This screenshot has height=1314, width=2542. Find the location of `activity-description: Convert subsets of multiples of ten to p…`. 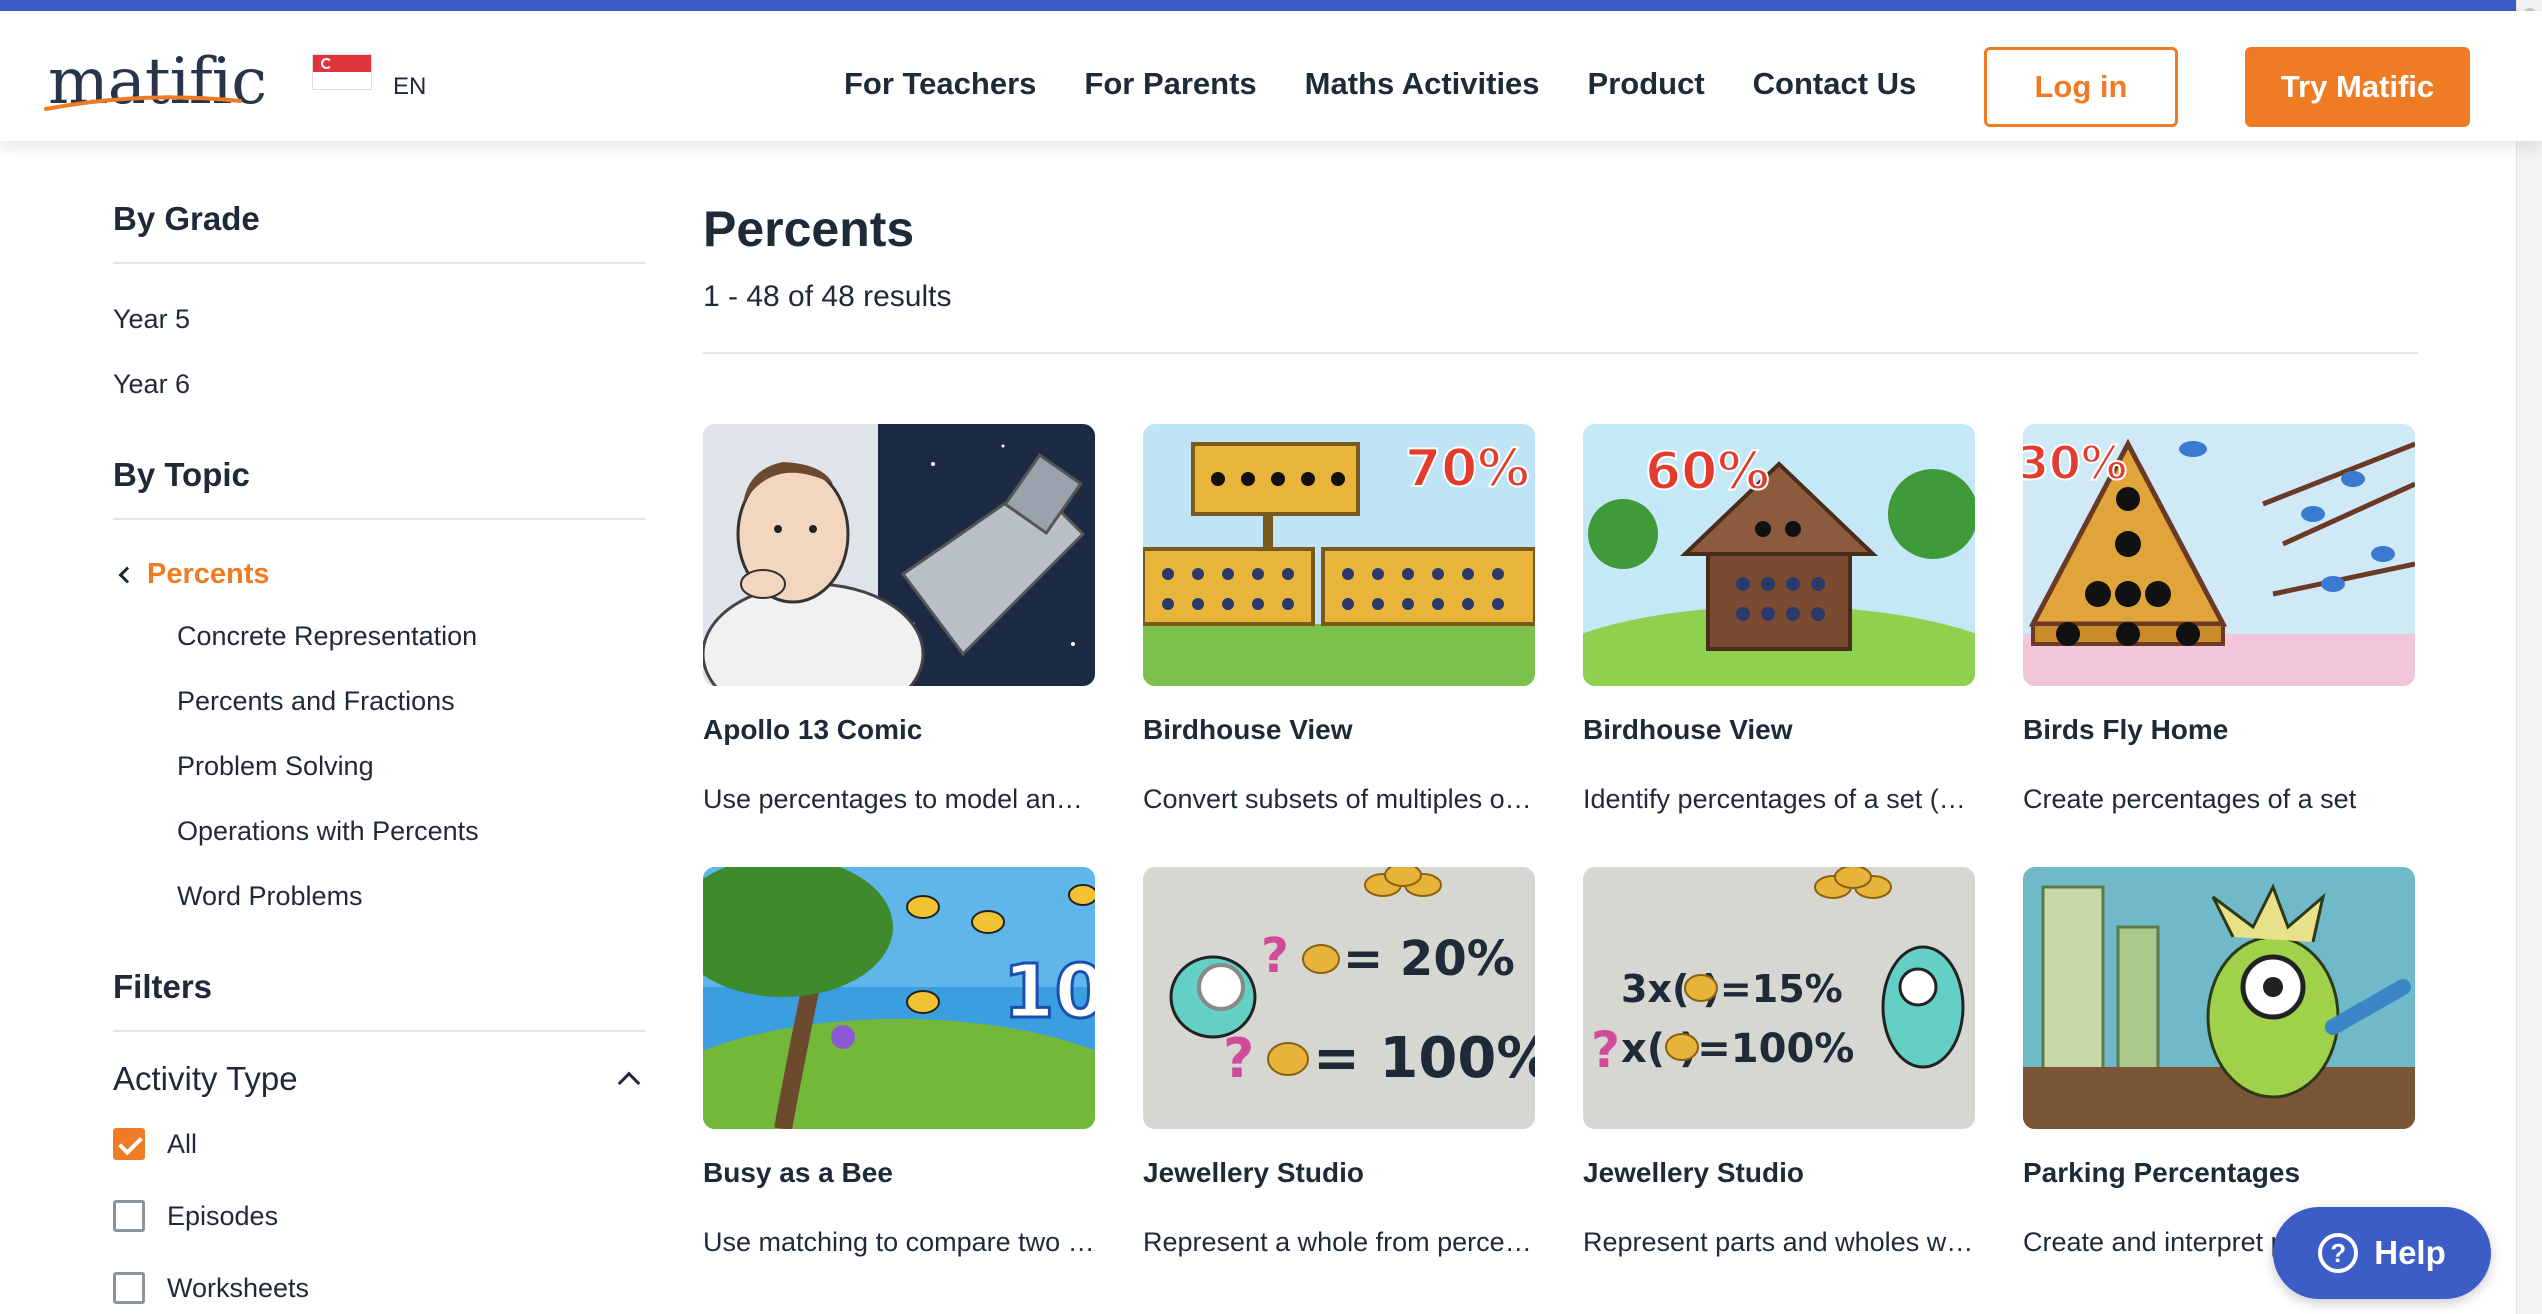

activity-description: Convert subsets of multiples of ten to p… is located at coordinates (1339, 799).